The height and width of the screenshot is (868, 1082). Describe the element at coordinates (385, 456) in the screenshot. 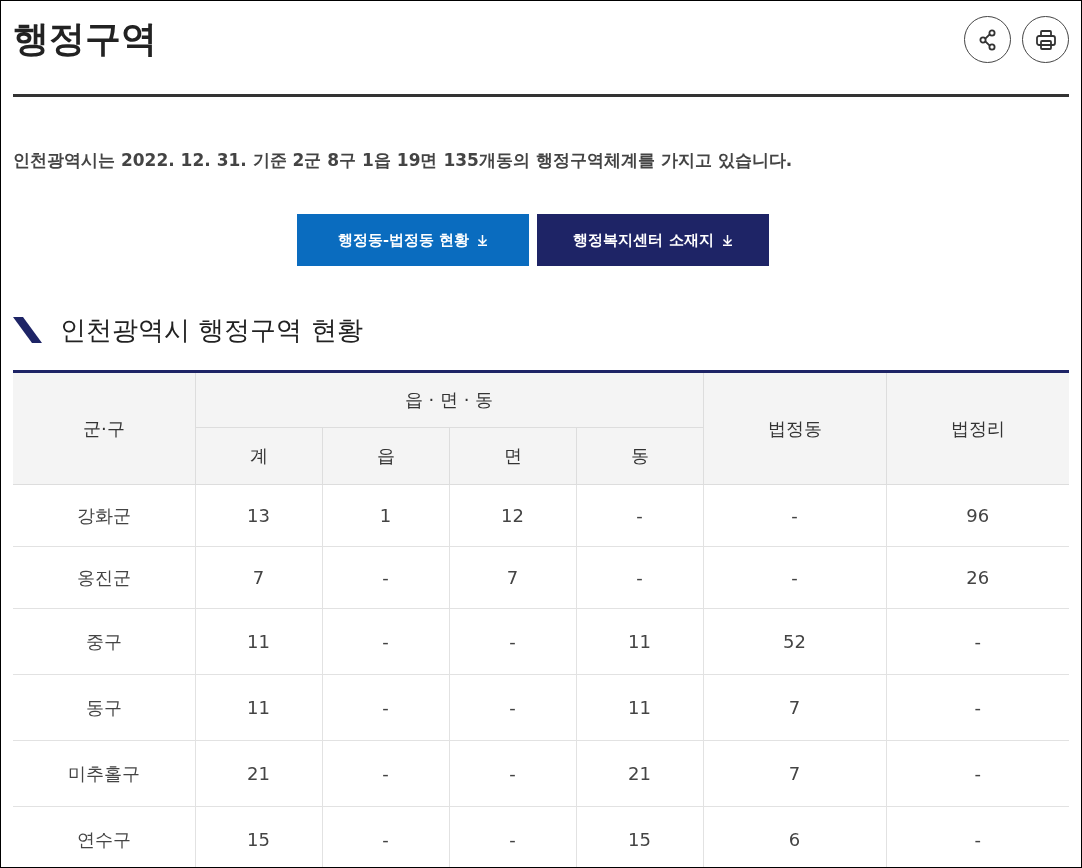

I see `column-header: 읍` at that location.